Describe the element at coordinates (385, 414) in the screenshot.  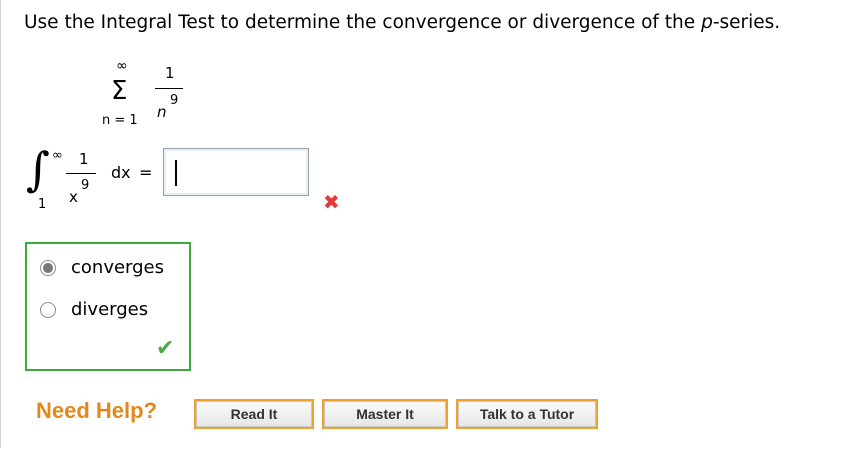
I see `master-it-button: Master It` at that location.